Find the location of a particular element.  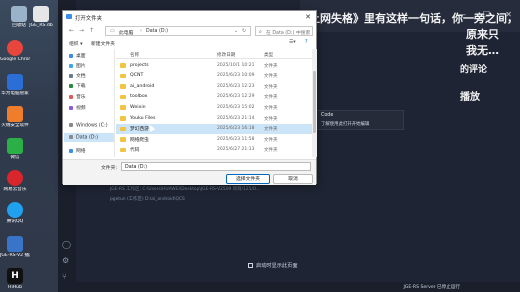

file-row: QCNT 2025/6/23 10:09 文件夹 is located at coordinates (214, 76).